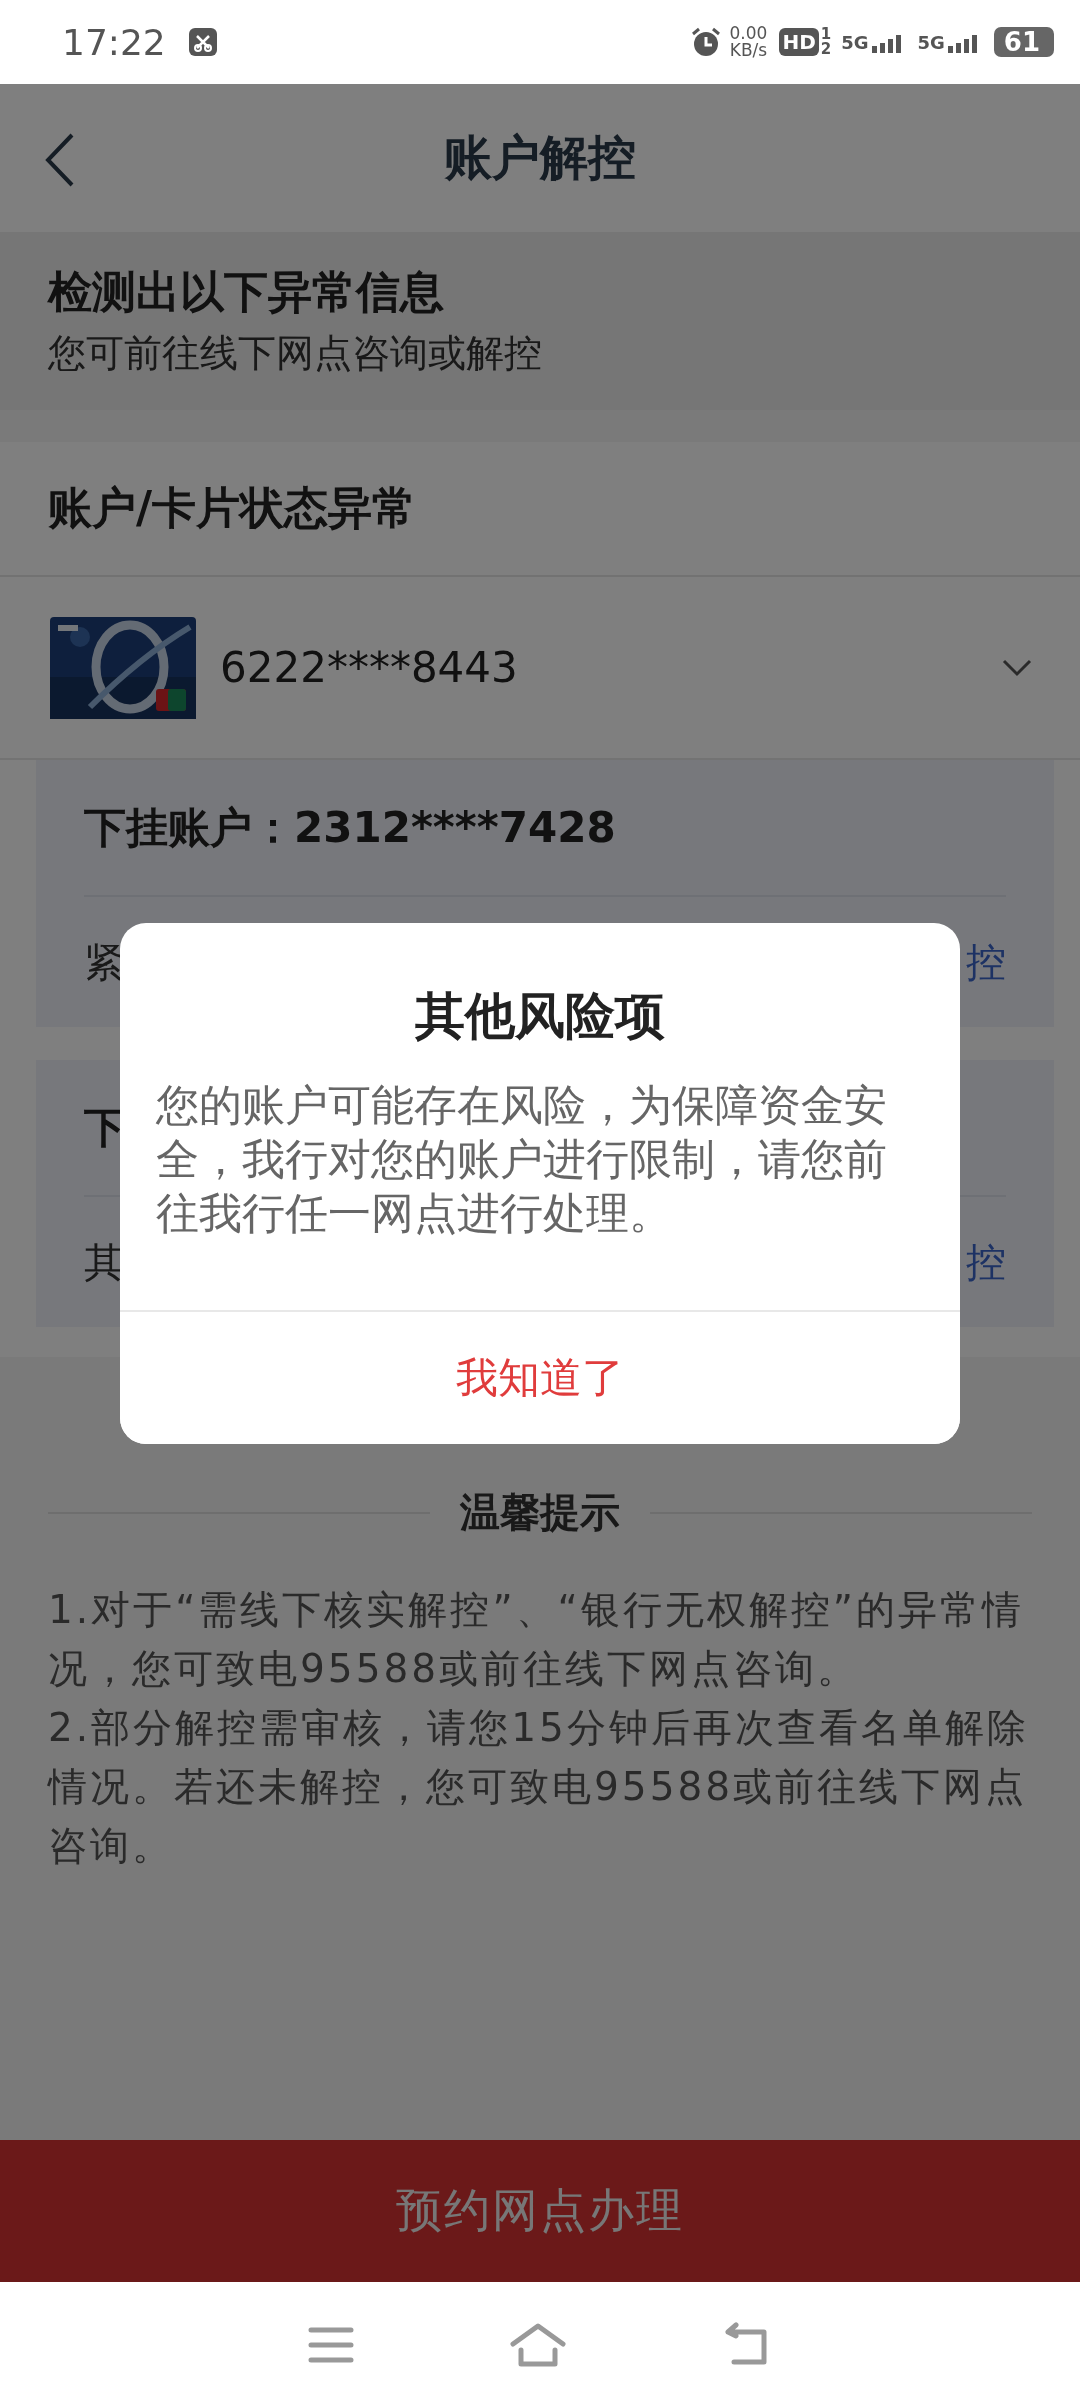 This screenshot has height=2408, width=1080. Describe the element at coordinates (799, 42) in the screenshot. I see `hd-badge: HD` at that location.